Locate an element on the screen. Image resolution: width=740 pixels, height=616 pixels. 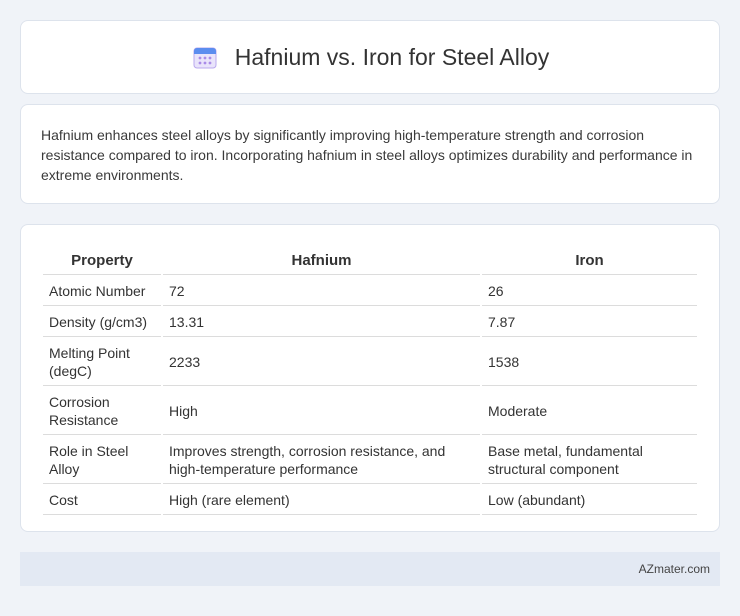
cell-iron: 1538 is located at coordinates (589, 362).